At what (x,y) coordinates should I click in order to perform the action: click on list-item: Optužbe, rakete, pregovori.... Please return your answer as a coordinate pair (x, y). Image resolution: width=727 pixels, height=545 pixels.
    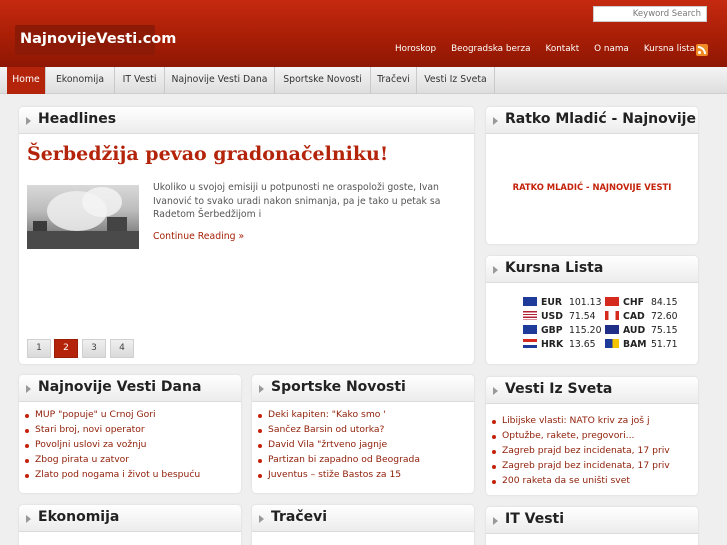
    Looking at the image, I should click on (581, 437).